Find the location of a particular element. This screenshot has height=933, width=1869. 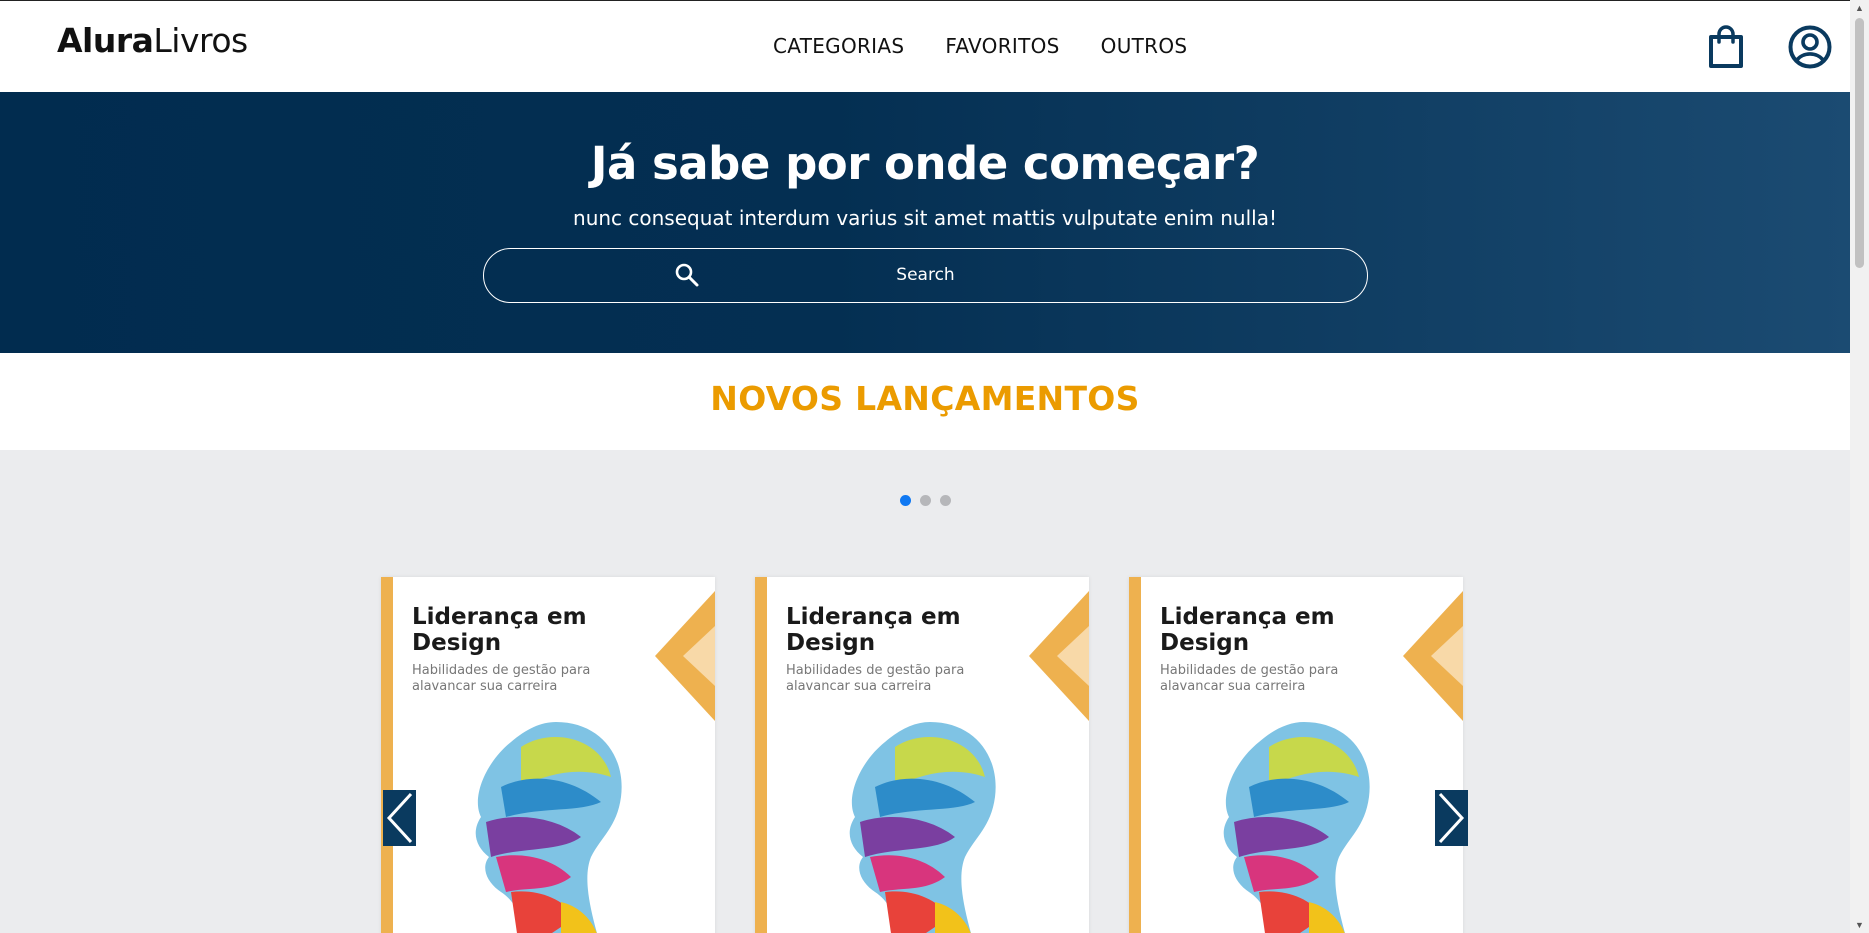

section-title: NOVOS LANÇAMENTOS is located at coordinates (925, 398).